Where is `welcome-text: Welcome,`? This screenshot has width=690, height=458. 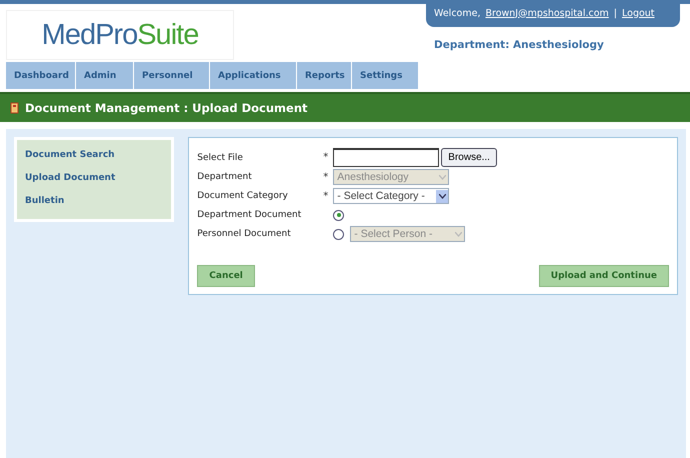
welcome-text: Welcome, is located at coordinates (457, 13).